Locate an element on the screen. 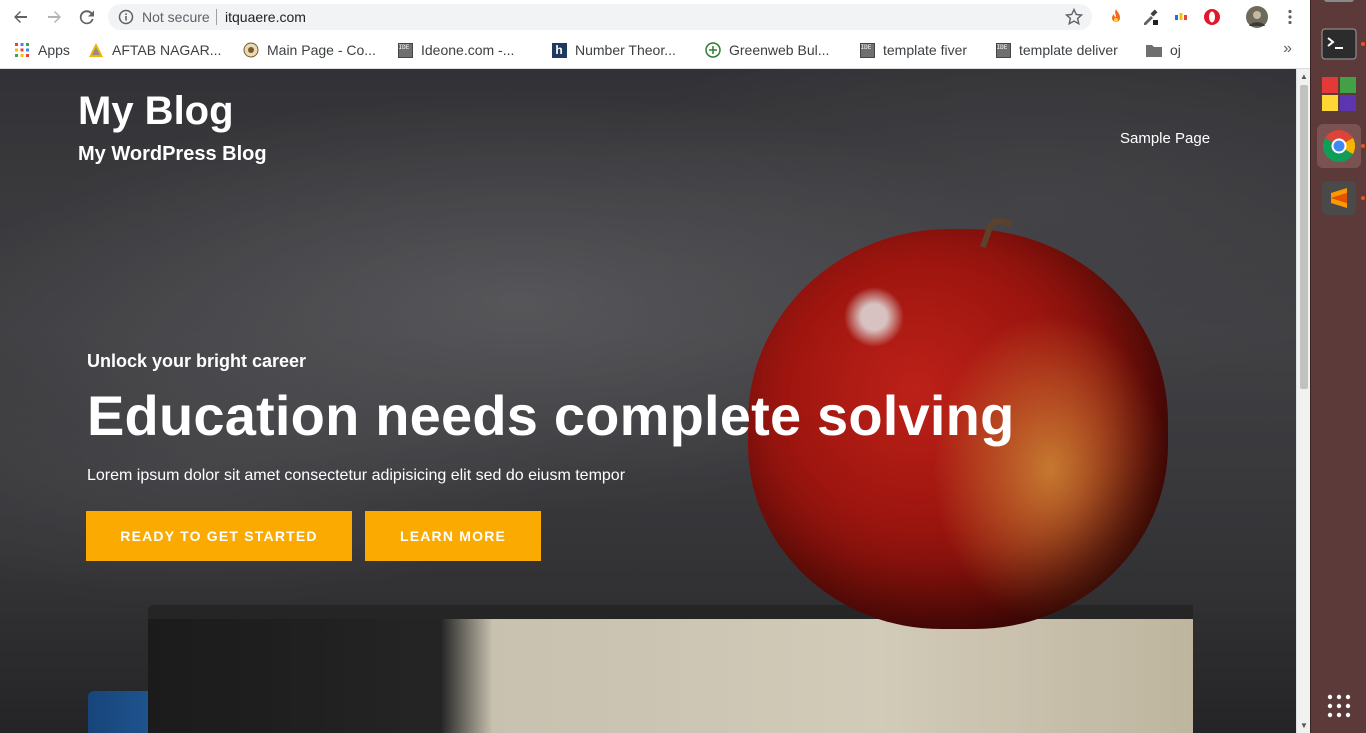 The width and height of the screenshot is (1366, 733). sublime-running-dot is located at coordinates (1363, 198).